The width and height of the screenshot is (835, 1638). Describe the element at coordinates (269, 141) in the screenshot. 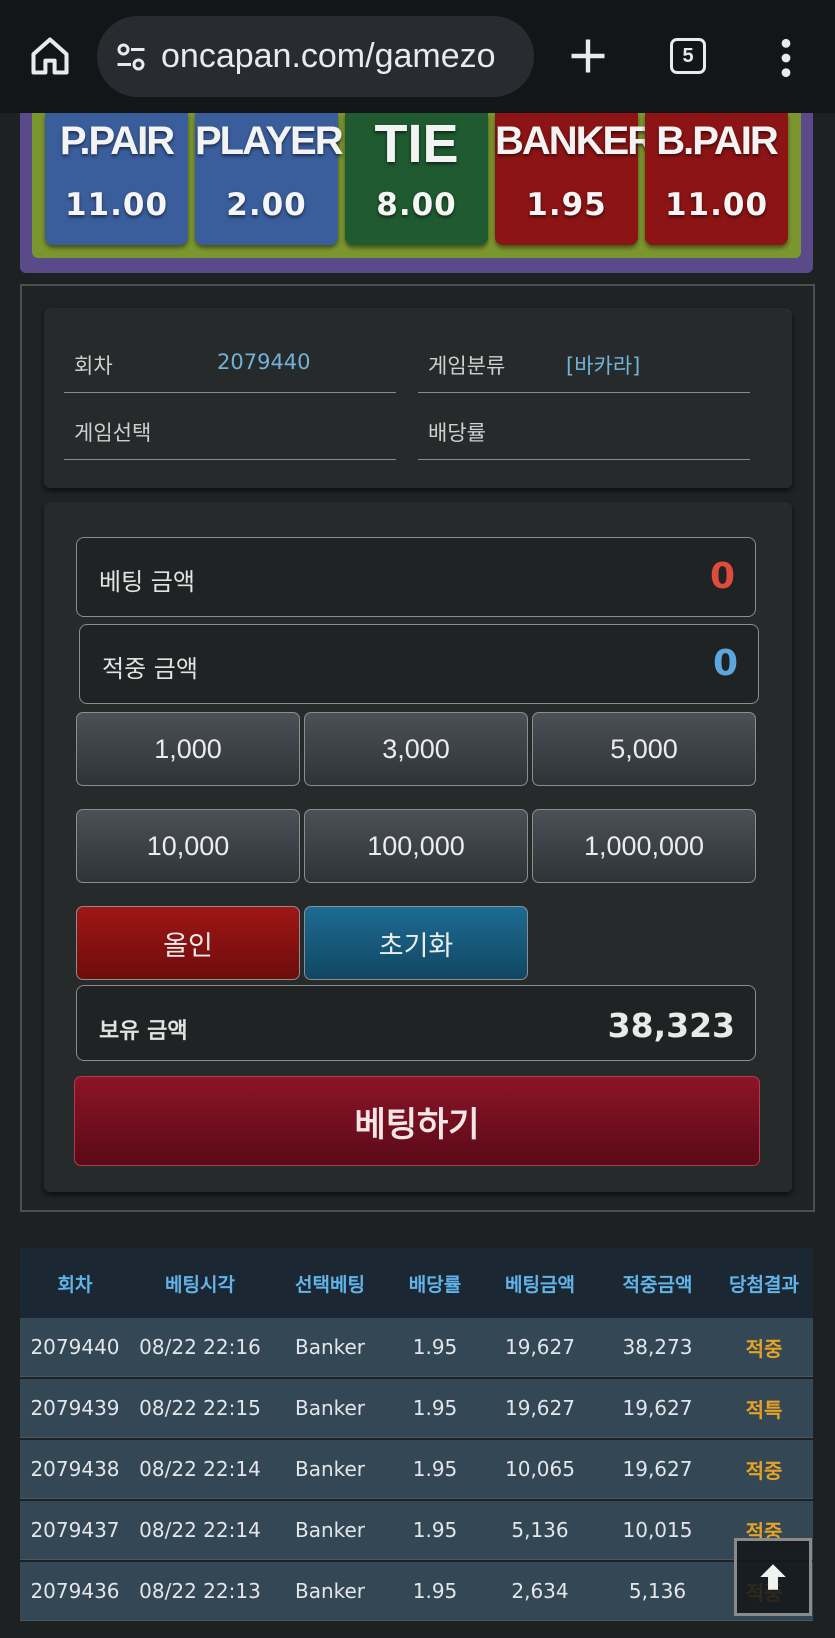

I see `odds-name: PLAYER` at that location.